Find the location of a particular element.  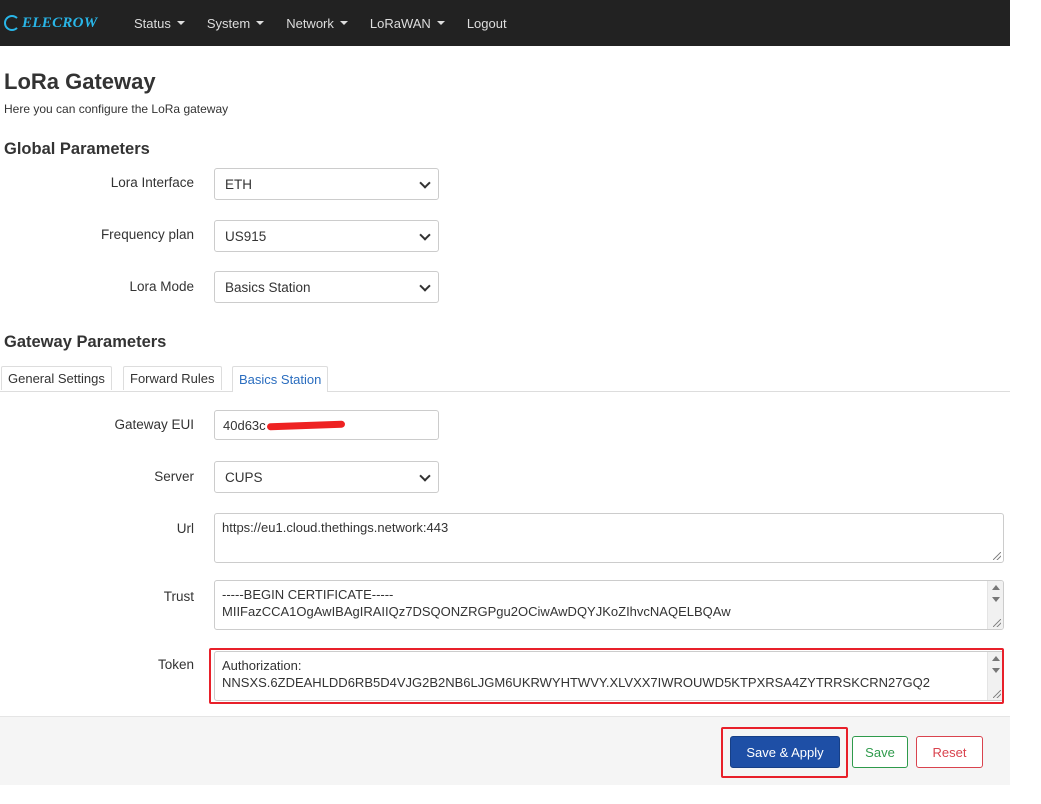

server-value: CUPS is located at coordinates (244, 477).